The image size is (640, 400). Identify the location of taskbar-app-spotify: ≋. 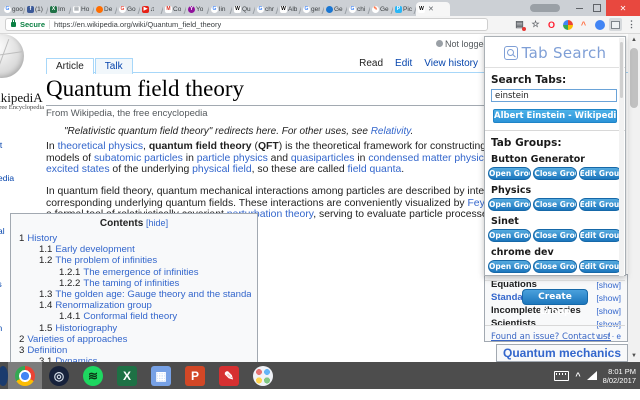
(93, 375).